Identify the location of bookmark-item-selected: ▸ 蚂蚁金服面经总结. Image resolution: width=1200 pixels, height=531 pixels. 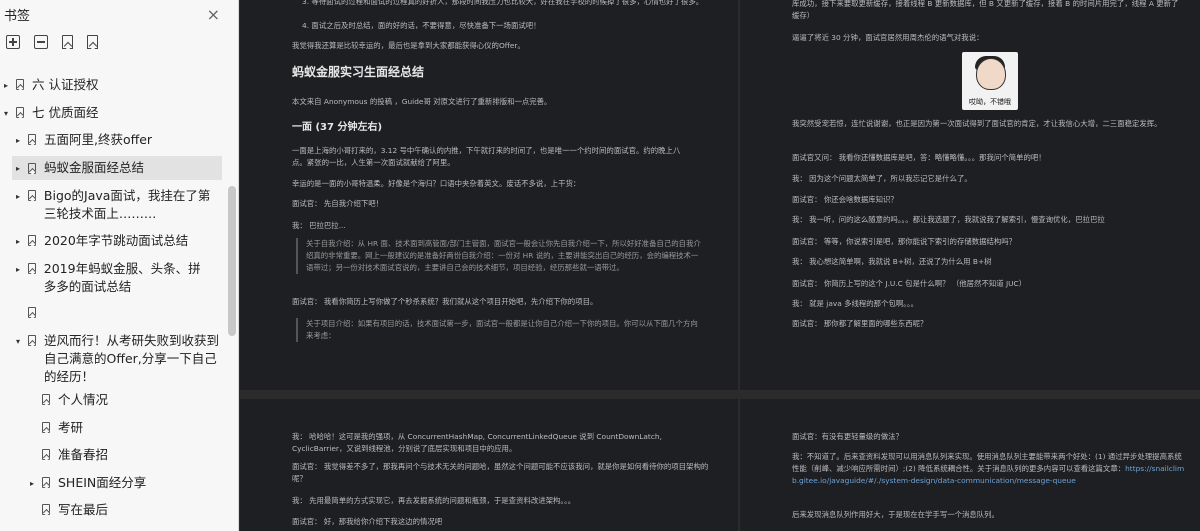
(117, 168).